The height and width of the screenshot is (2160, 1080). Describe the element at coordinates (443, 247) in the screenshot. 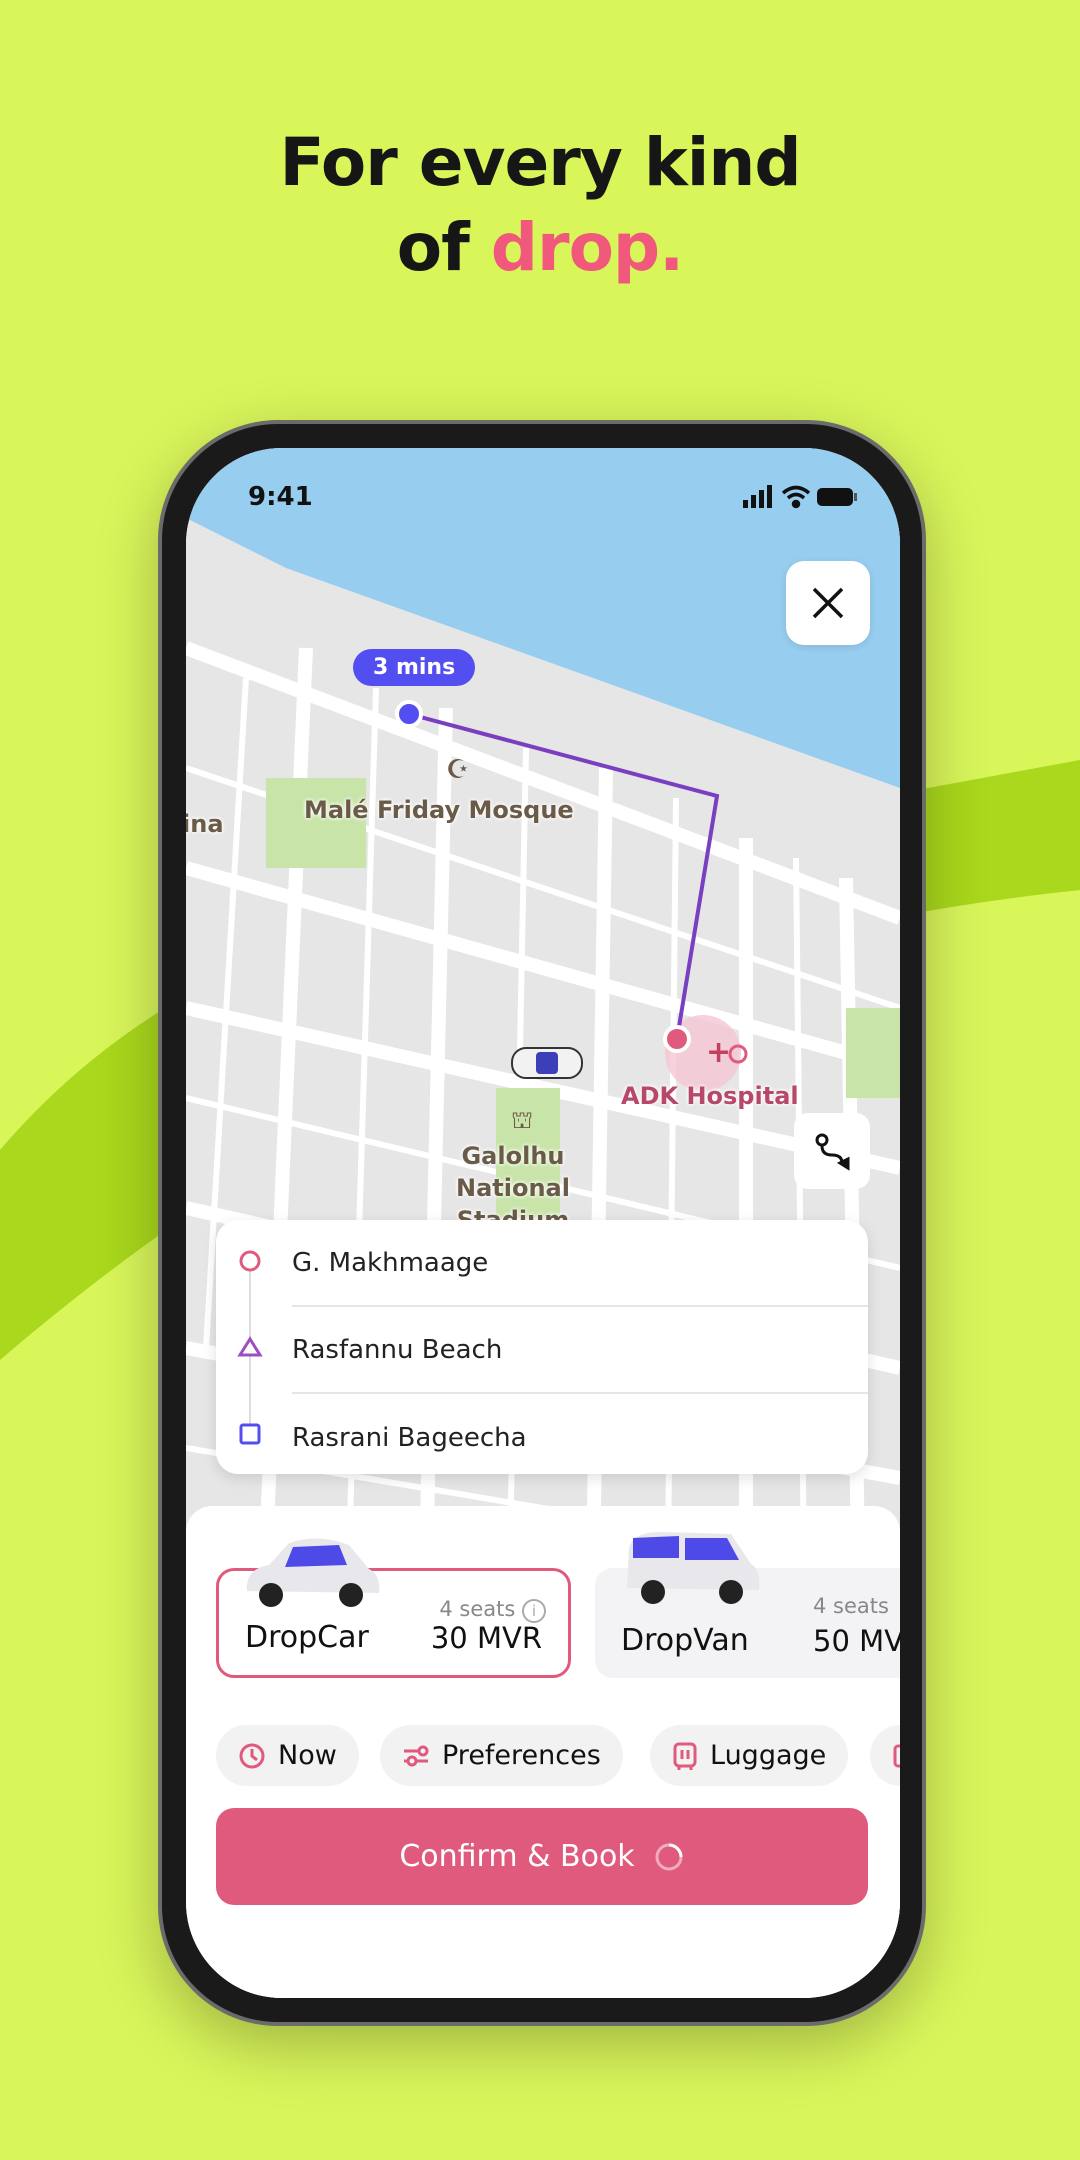

I see `headline-prefix: of` at that location.